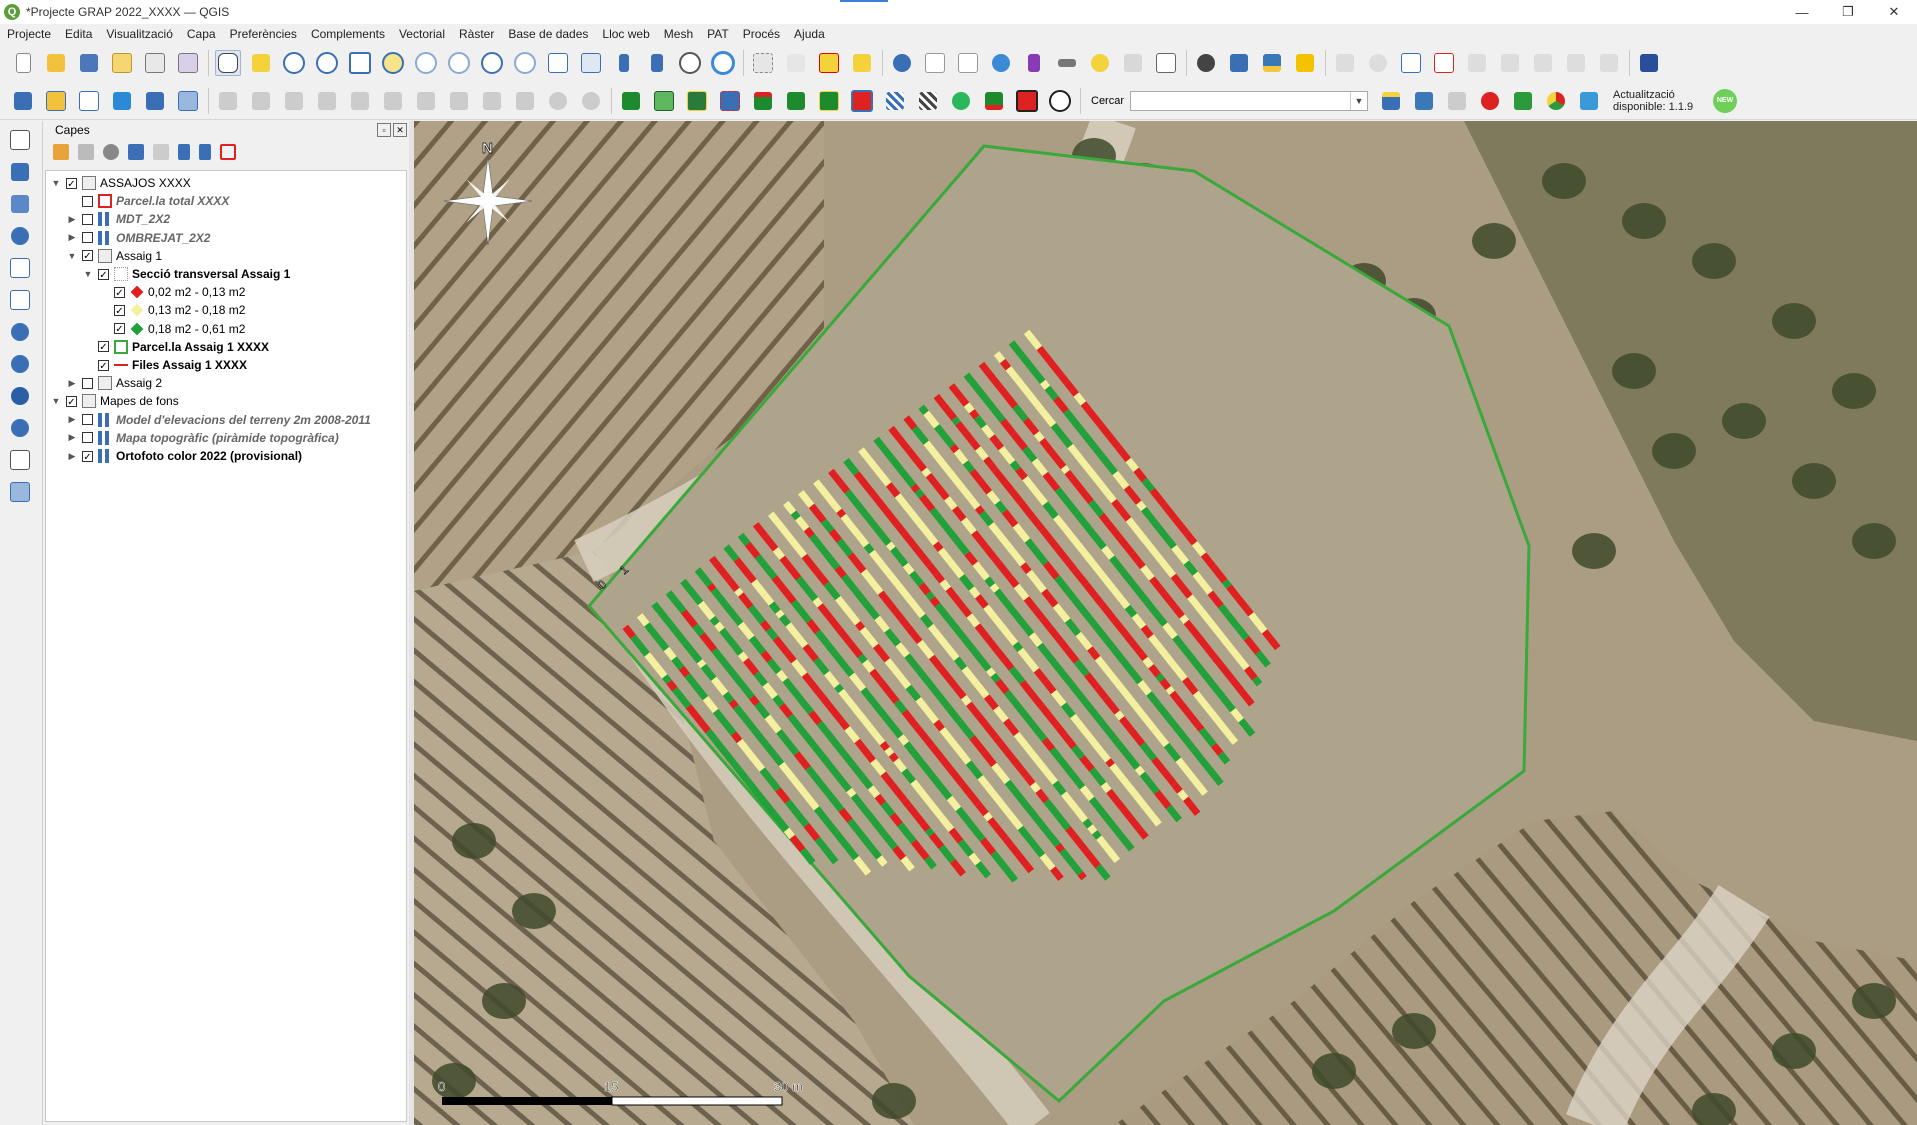  Describe the element at coordinates (228, 152) in the screenshot. I see `remove-layer-icon` at that location.